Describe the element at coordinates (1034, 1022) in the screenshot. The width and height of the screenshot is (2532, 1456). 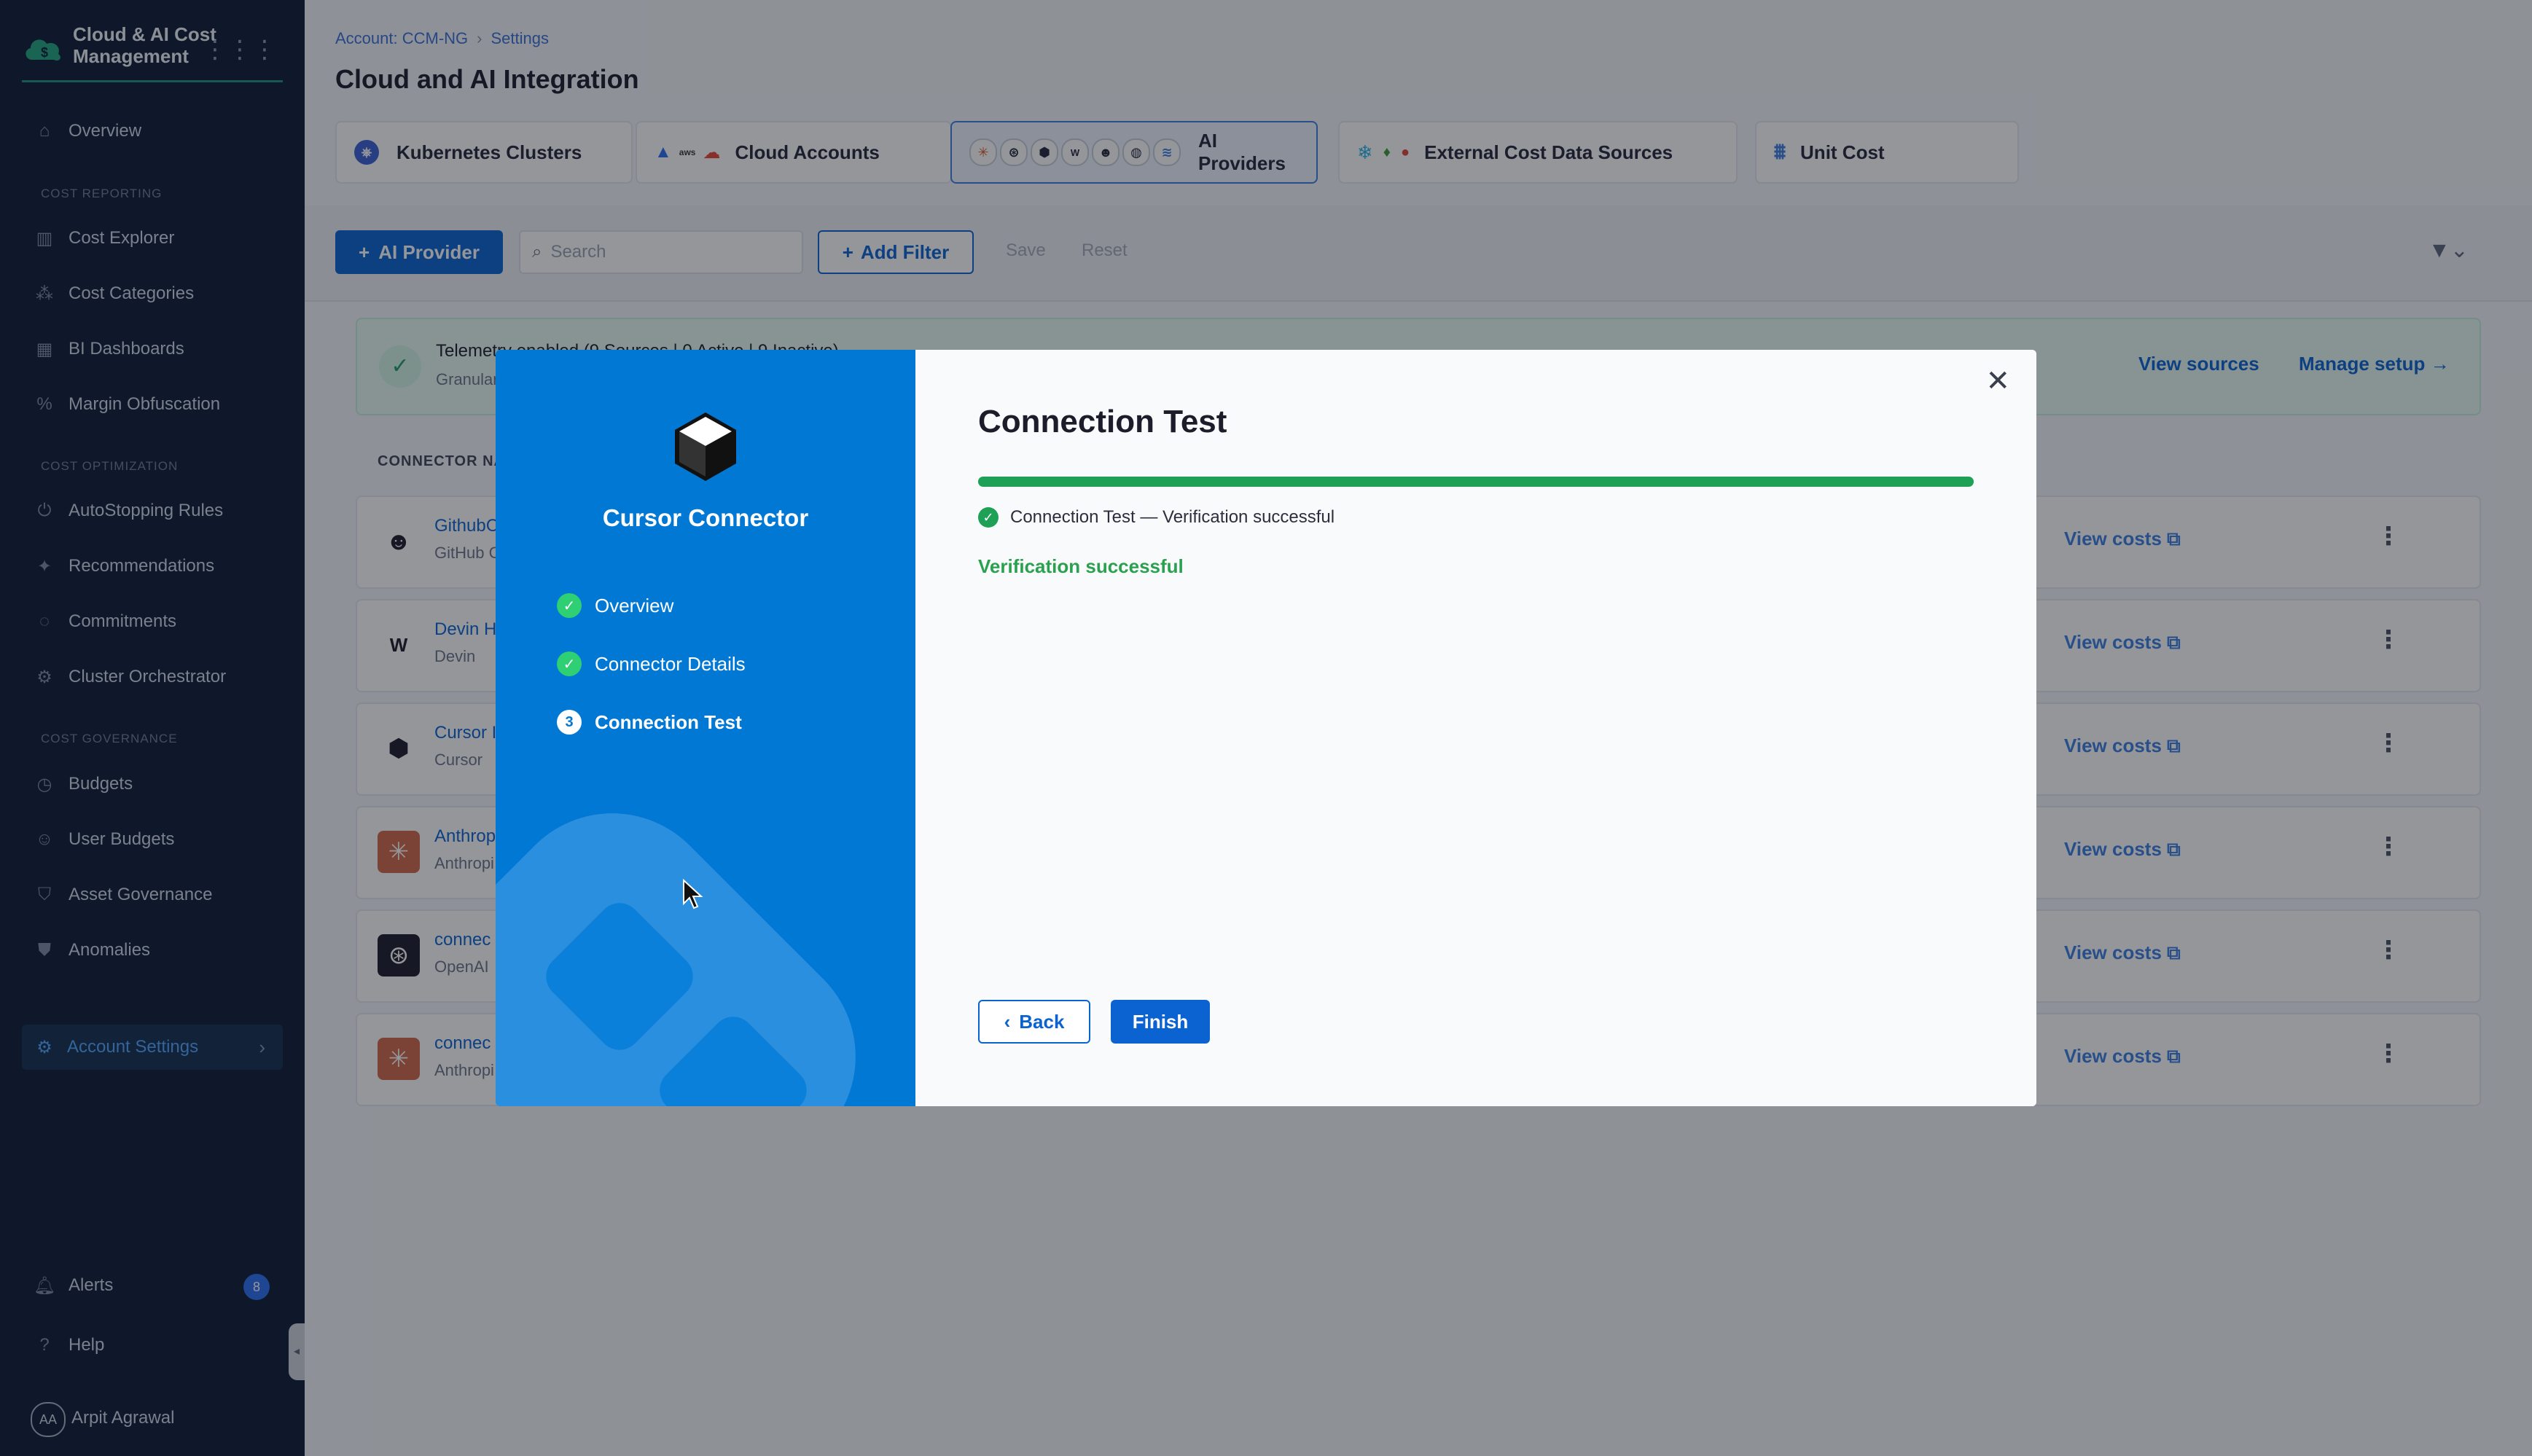
I see `back-button: ‹ Back` at that location.